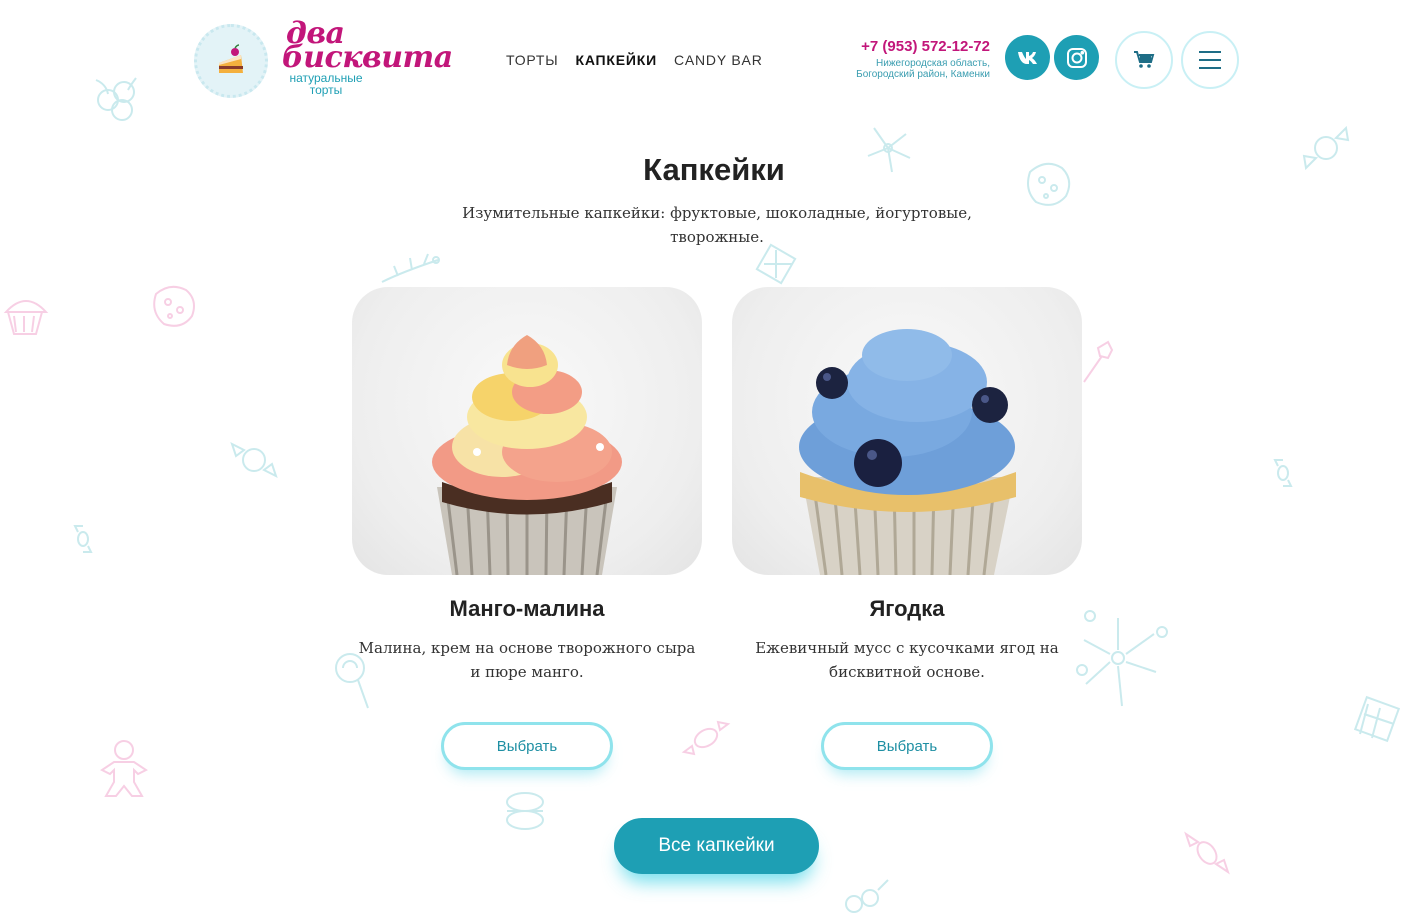  I want to click on product-title: Манго-малина, so click(527, 608).